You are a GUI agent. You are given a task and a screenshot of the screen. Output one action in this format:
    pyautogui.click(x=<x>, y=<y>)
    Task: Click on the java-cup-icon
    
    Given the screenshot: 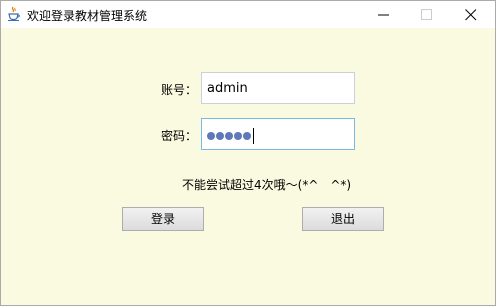 What is the action you would take?
    pyautogui.click(x=14, y=14)
    